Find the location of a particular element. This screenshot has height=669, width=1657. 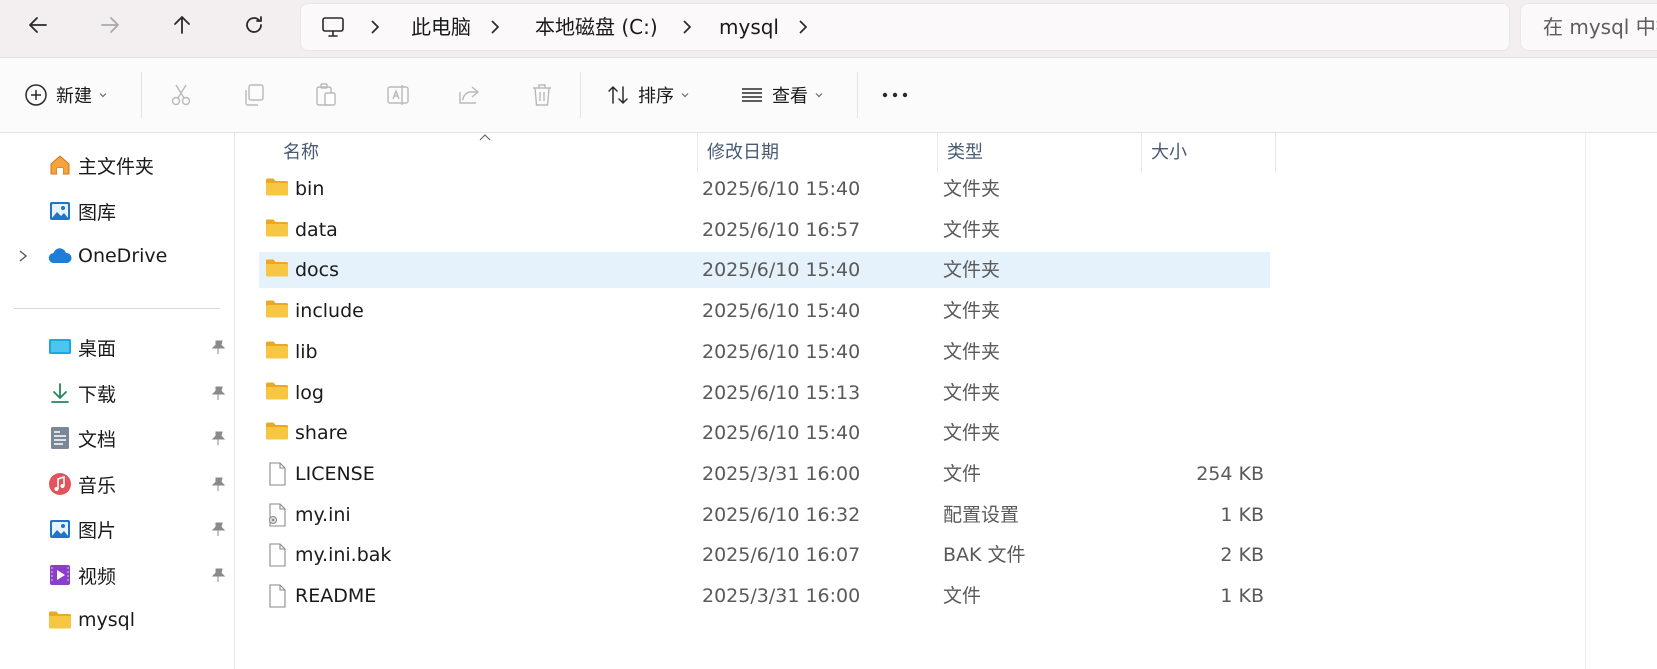

breadcrumb-item-c-drive: 本地磁盘 (C:) is located at coordinates (596, 27).